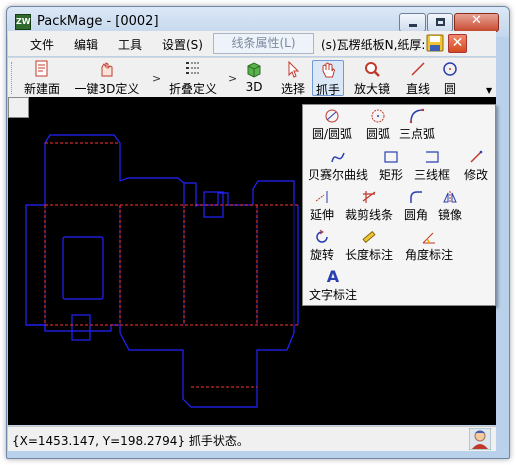 Image resolution: width=516 pixels, height=465 pixels. Describe the element at coordinates (294, 69) in the screenshot. I see `cursor-arrow-icon` at that location.